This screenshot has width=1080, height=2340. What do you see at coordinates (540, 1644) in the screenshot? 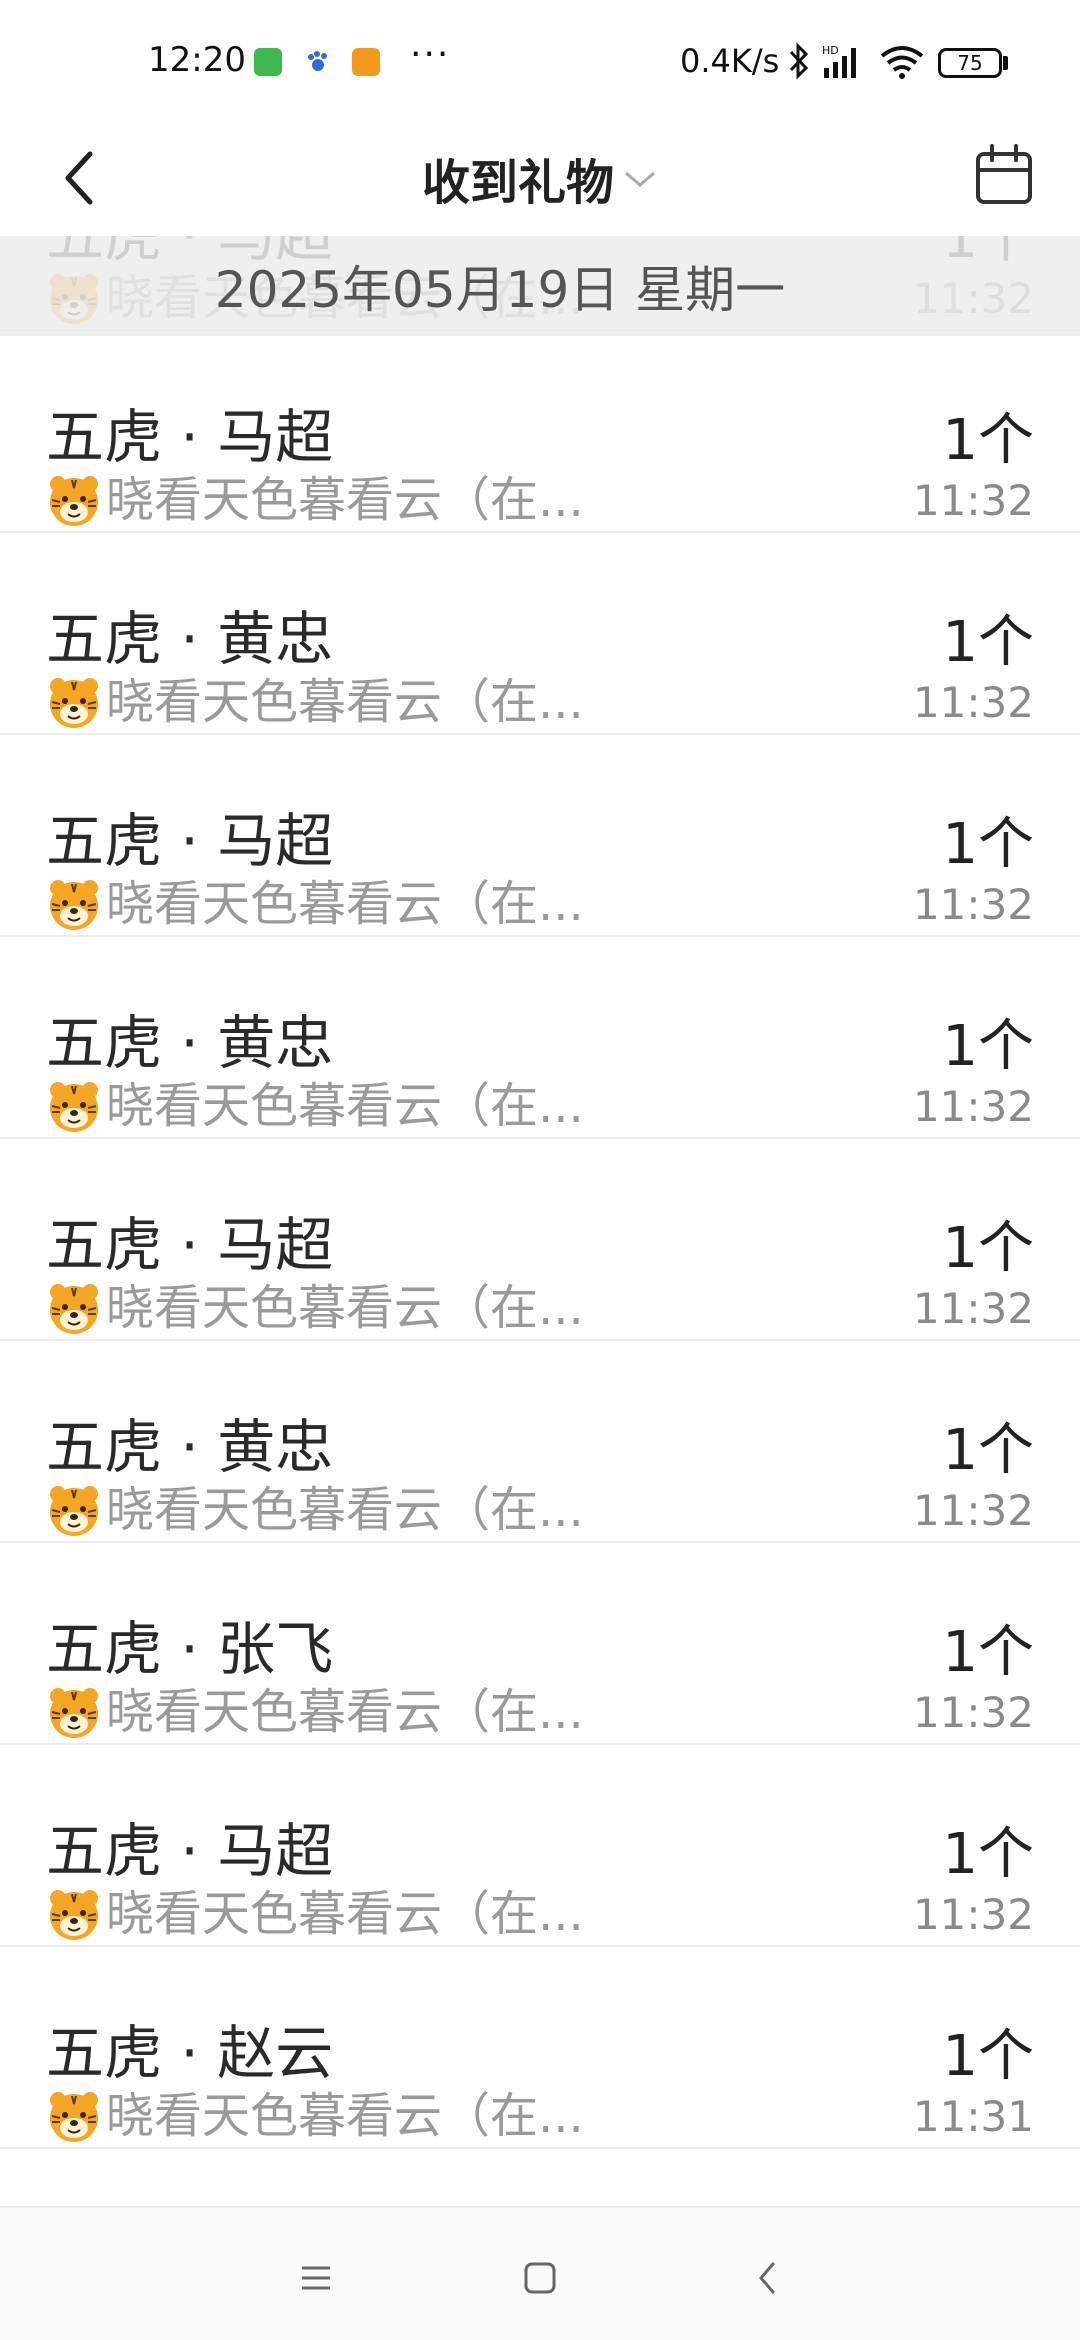
I see `gift-row: 五虎 · 张飞 晓看天色暮看云（在... 1个 11:32` at bounding box center [540, 1644].